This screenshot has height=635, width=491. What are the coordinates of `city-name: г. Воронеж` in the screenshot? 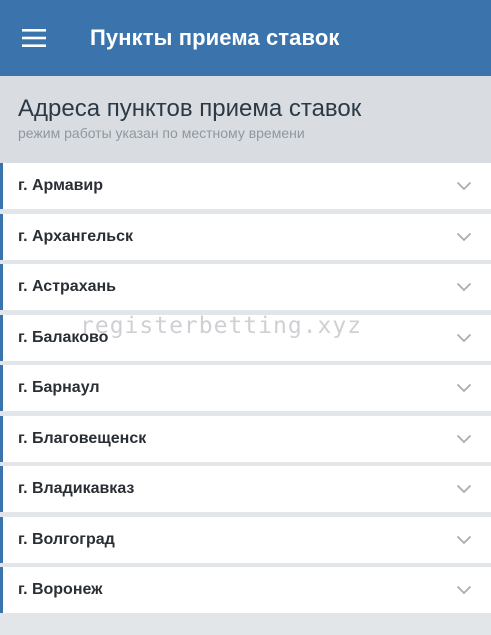 It's located at (60, 589).